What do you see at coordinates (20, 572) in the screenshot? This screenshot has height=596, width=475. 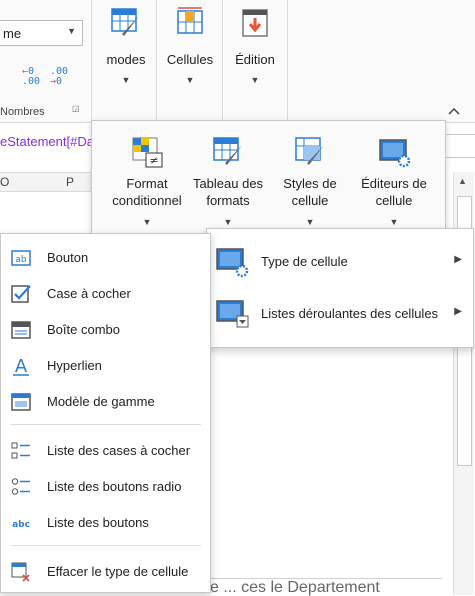 I see `clear-celltype-icon` at bounding box center [20, 572].